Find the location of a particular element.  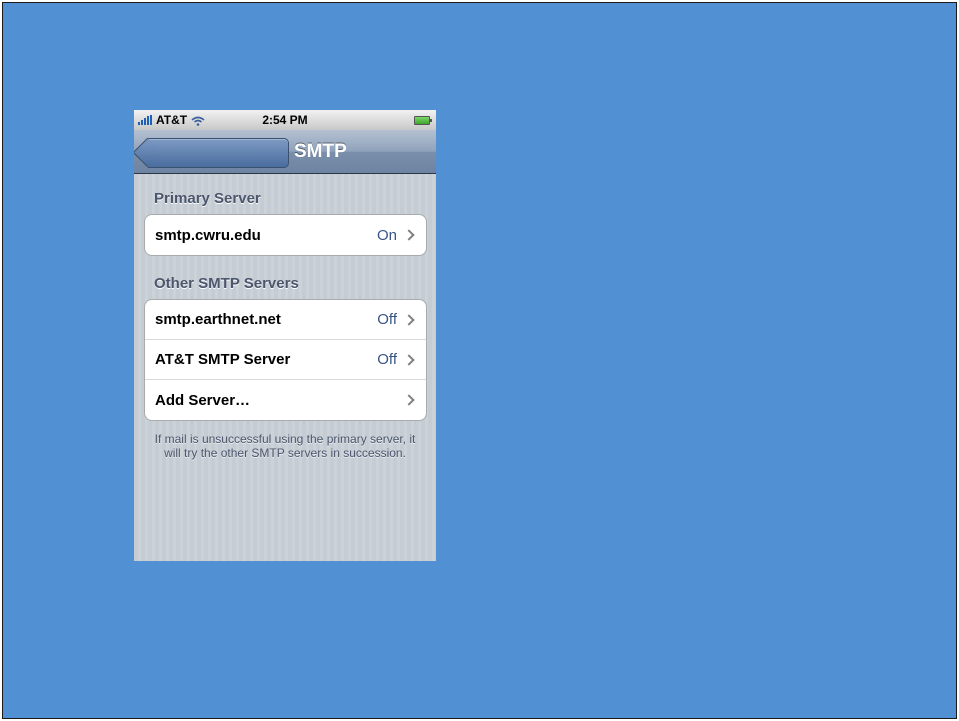

battery-icon is located at coordinates (423, 120).